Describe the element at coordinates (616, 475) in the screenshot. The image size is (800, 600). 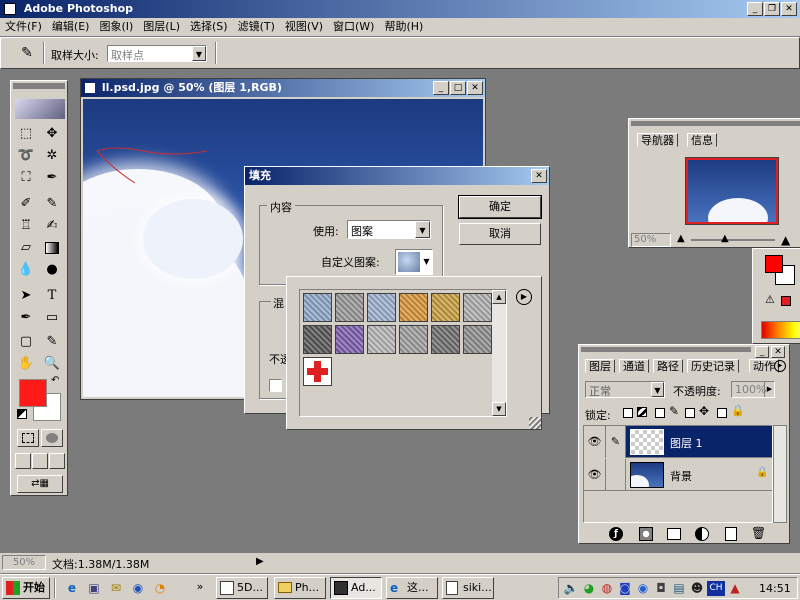
I see `layer-link-slot` at that location.